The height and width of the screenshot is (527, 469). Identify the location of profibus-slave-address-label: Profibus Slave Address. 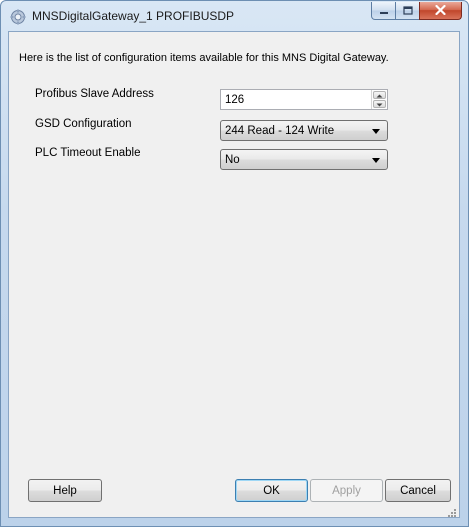
(94, 94).